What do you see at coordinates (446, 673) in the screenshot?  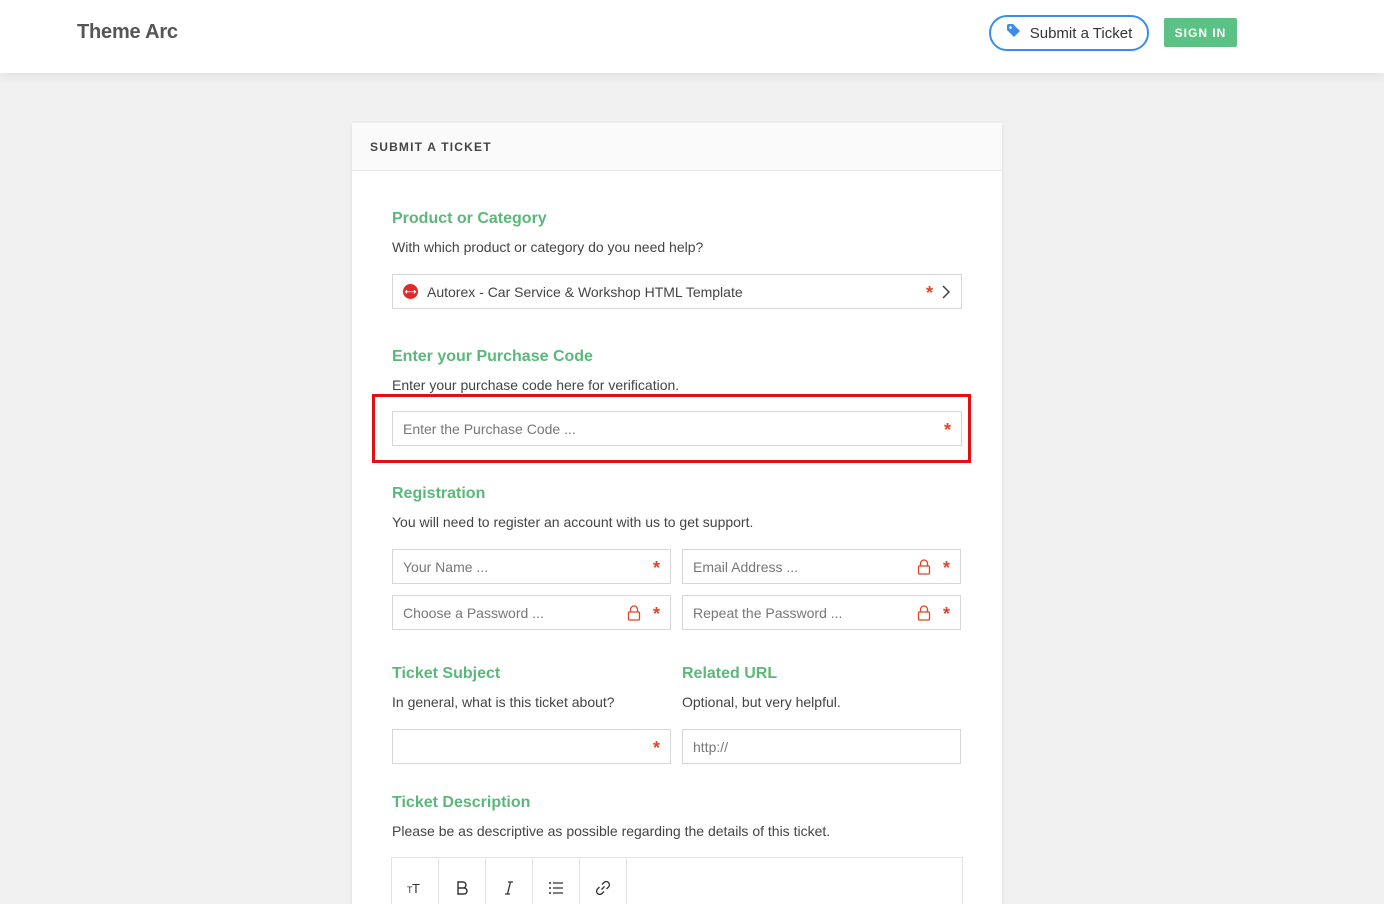 I see `ticket-subject-title: Ticket Subject` at bounding box center [446, 673].